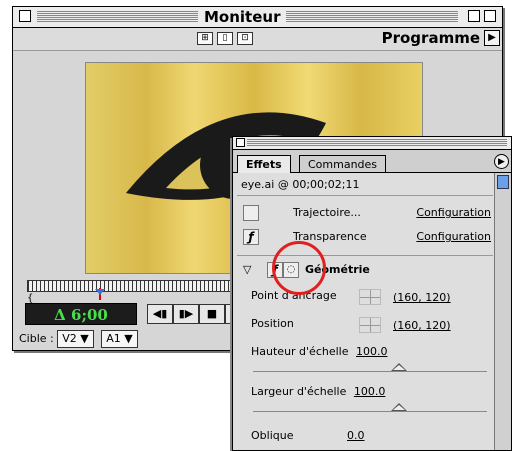 The image size is (516, 451). Describe the element at coordinates (251, 213) in the screenshot. I see `trajectoire-toggle` at that location.